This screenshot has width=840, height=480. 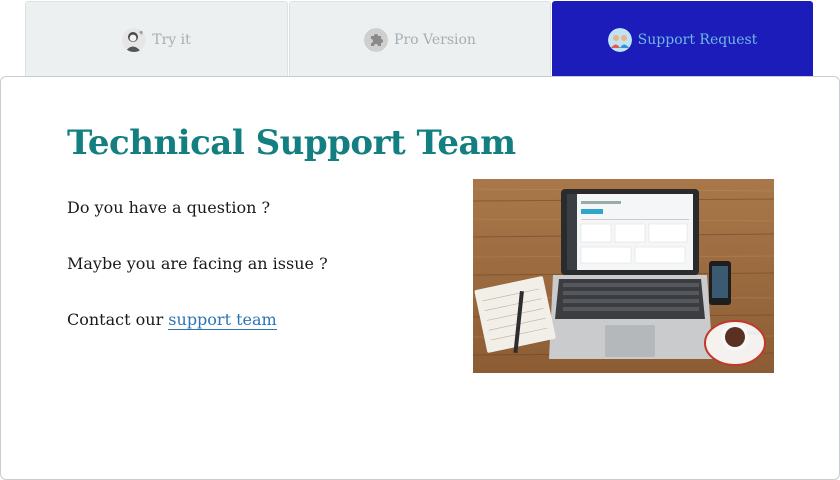 I want to click on contact-prefix: Contact our, so click(x=118, y=319).